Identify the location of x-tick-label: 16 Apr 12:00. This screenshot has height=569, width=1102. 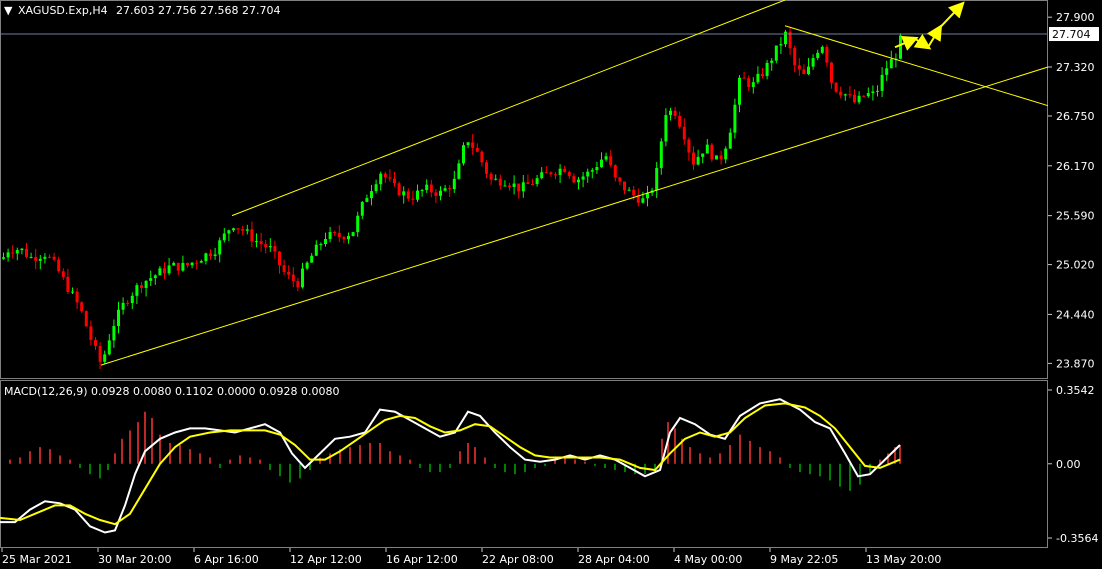
(422, 559).